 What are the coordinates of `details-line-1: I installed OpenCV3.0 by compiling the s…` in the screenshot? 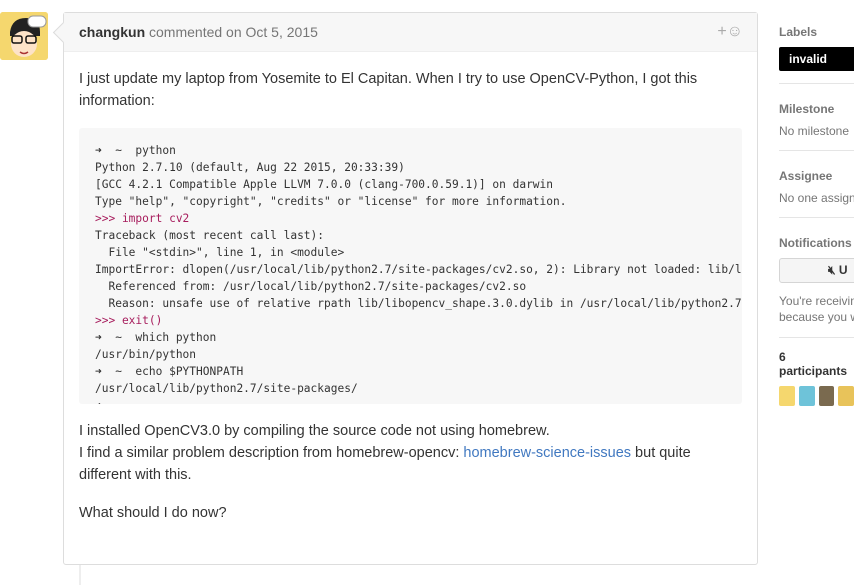 It's located at (314, 431).